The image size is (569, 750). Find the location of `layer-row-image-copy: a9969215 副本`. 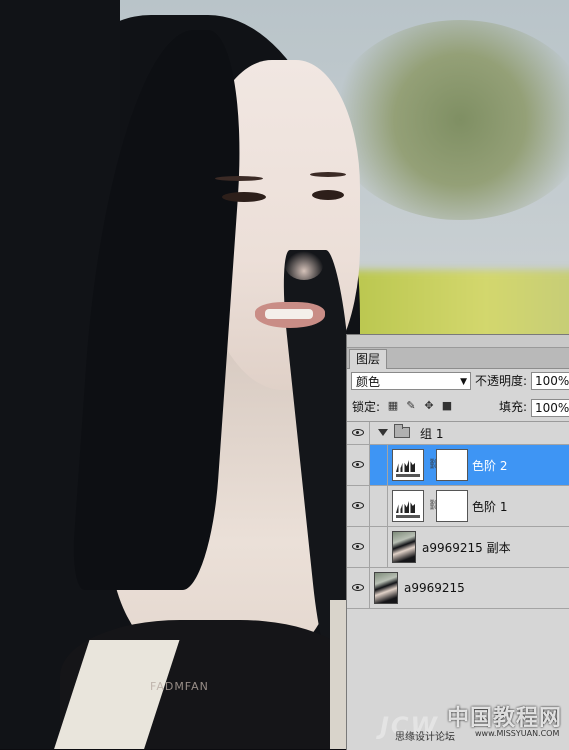

layer-row-image-copy: a9969215 副本 is located at coordinates (458, 547).